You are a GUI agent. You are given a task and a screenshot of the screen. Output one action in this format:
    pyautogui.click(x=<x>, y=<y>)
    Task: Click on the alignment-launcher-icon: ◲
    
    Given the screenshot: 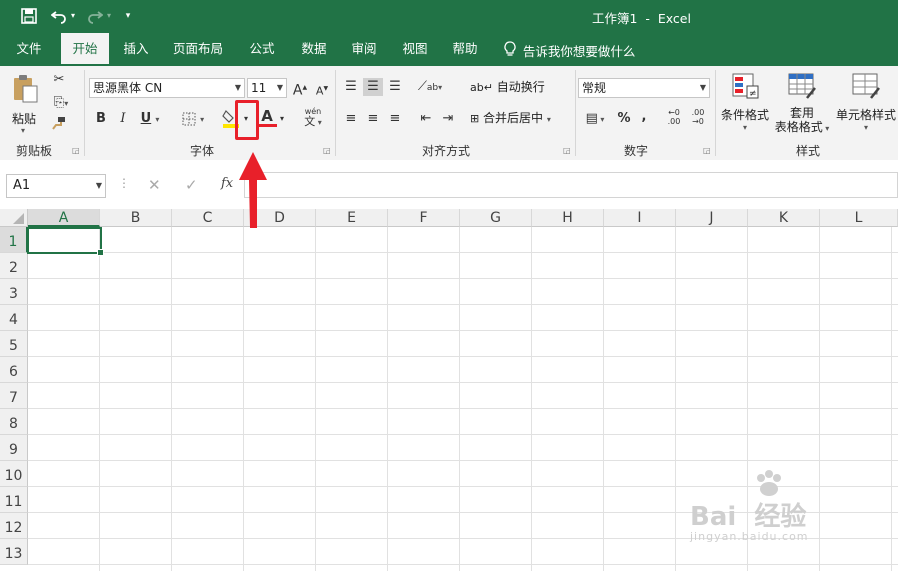 What is the action you would take?
    pyautogui.click(x=567, y=150)
    